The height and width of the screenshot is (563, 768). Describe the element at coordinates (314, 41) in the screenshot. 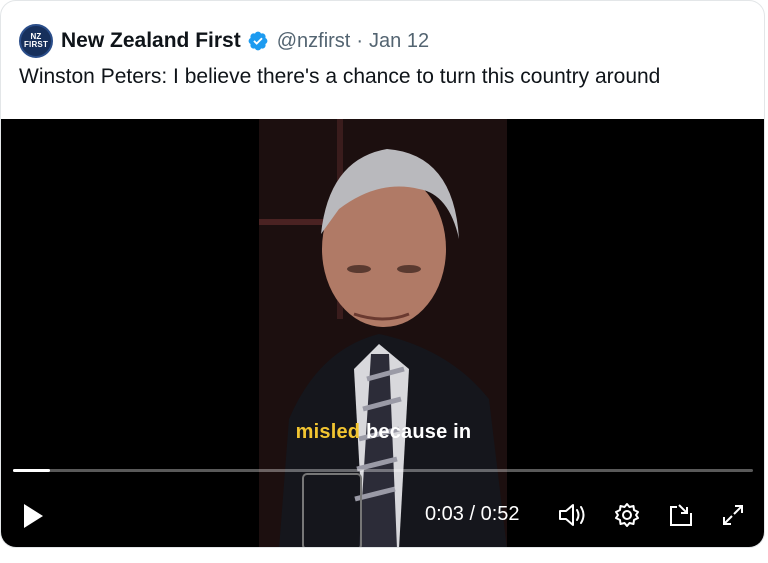

I see `account-handle: @nzfirst` at that location.